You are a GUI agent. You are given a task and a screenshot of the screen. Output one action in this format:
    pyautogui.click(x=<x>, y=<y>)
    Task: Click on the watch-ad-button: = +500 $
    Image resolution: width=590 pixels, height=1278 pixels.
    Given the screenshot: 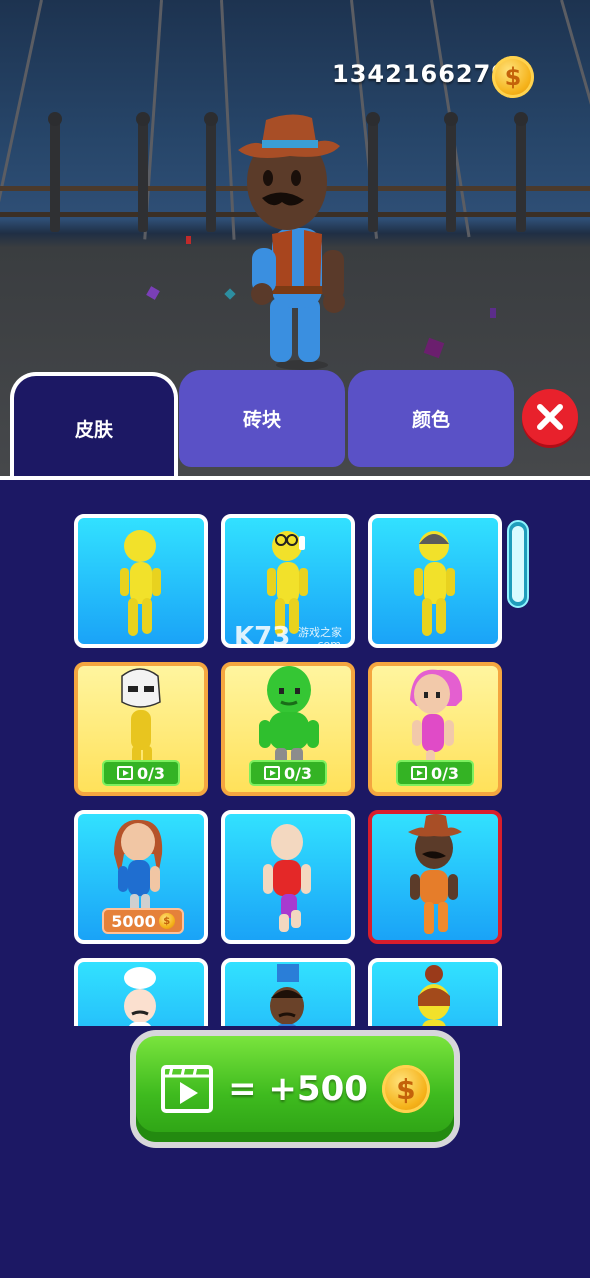 What is the action you would take?
    pyautogui.click(x=295, y=1089)
    